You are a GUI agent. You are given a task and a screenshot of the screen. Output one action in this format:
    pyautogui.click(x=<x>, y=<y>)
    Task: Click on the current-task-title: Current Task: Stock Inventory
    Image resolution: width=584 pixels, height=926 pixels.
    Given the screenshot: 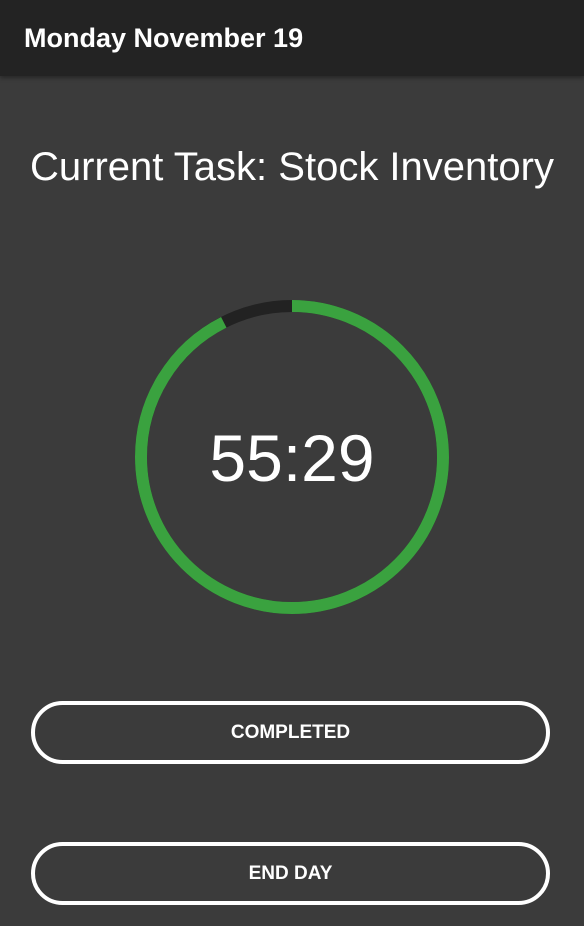 What is the action you would take?
    pyautogui.click(x=292, y=167)
    